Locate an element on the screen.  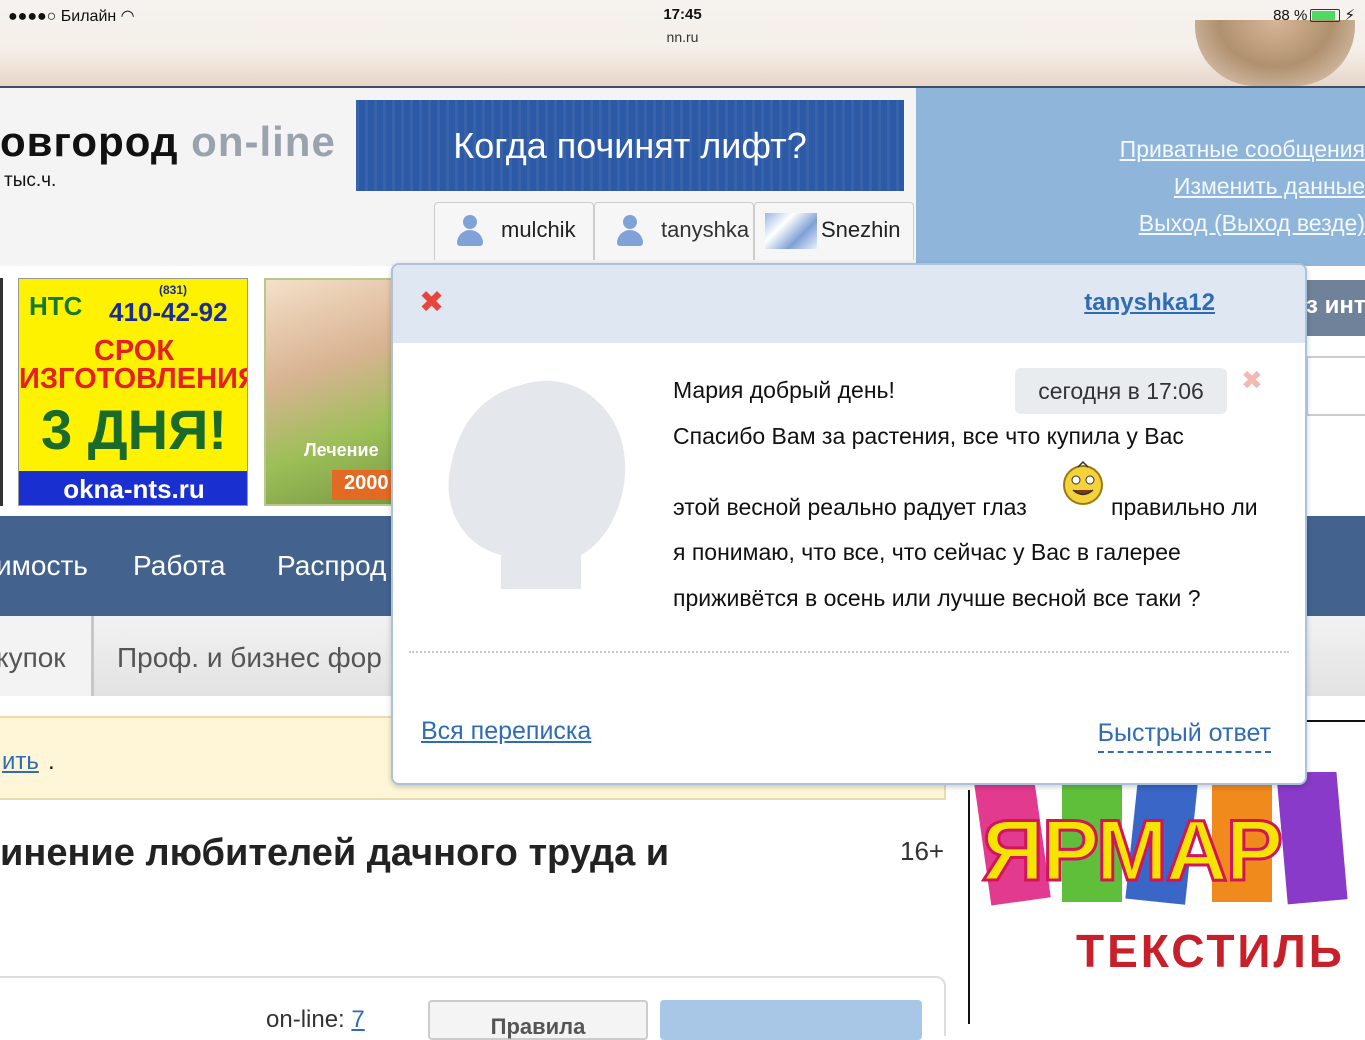
all-messages-link: Вся переписка is located at coordinates (506, 731).